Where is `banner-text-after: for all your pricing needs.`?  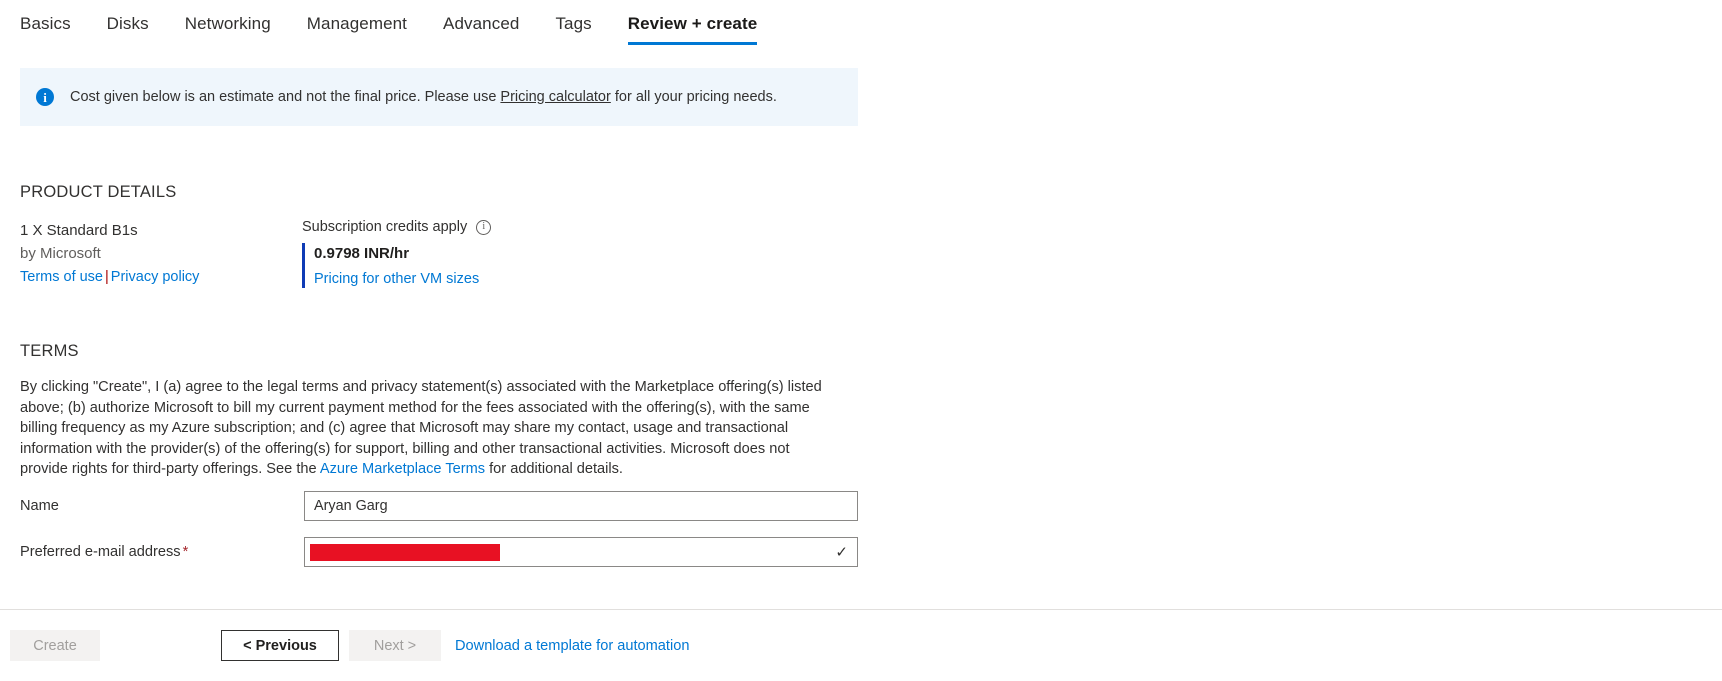
banner-text-after: for all your pricing needs. is located at coordinates (693, 96).